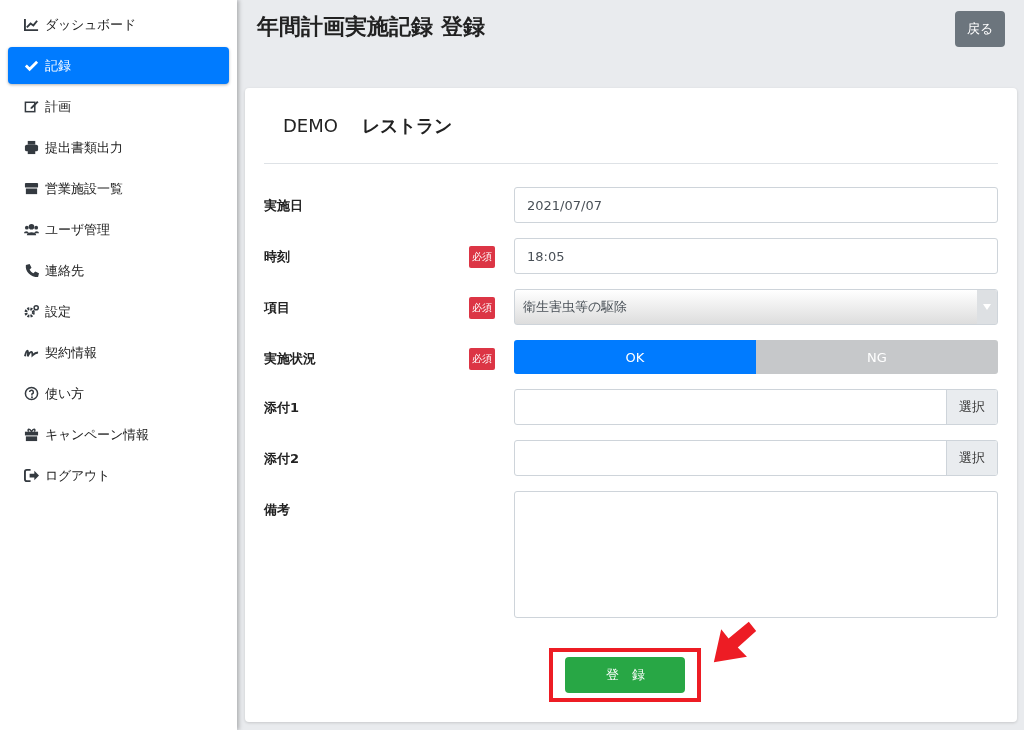 Image resolution: width=1024 pixels, height=730 pixels. What do you see at coordinates (980, 29) in the screenshot?
I see `back-button: 戻る` at bounding box center [980, 29].